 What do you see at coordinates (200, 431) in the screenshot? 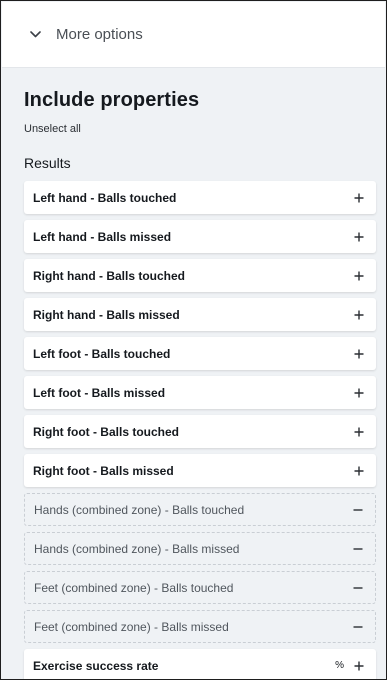
I see `property-row: Right foot - Balls touched` at bounding box center [200, 431].